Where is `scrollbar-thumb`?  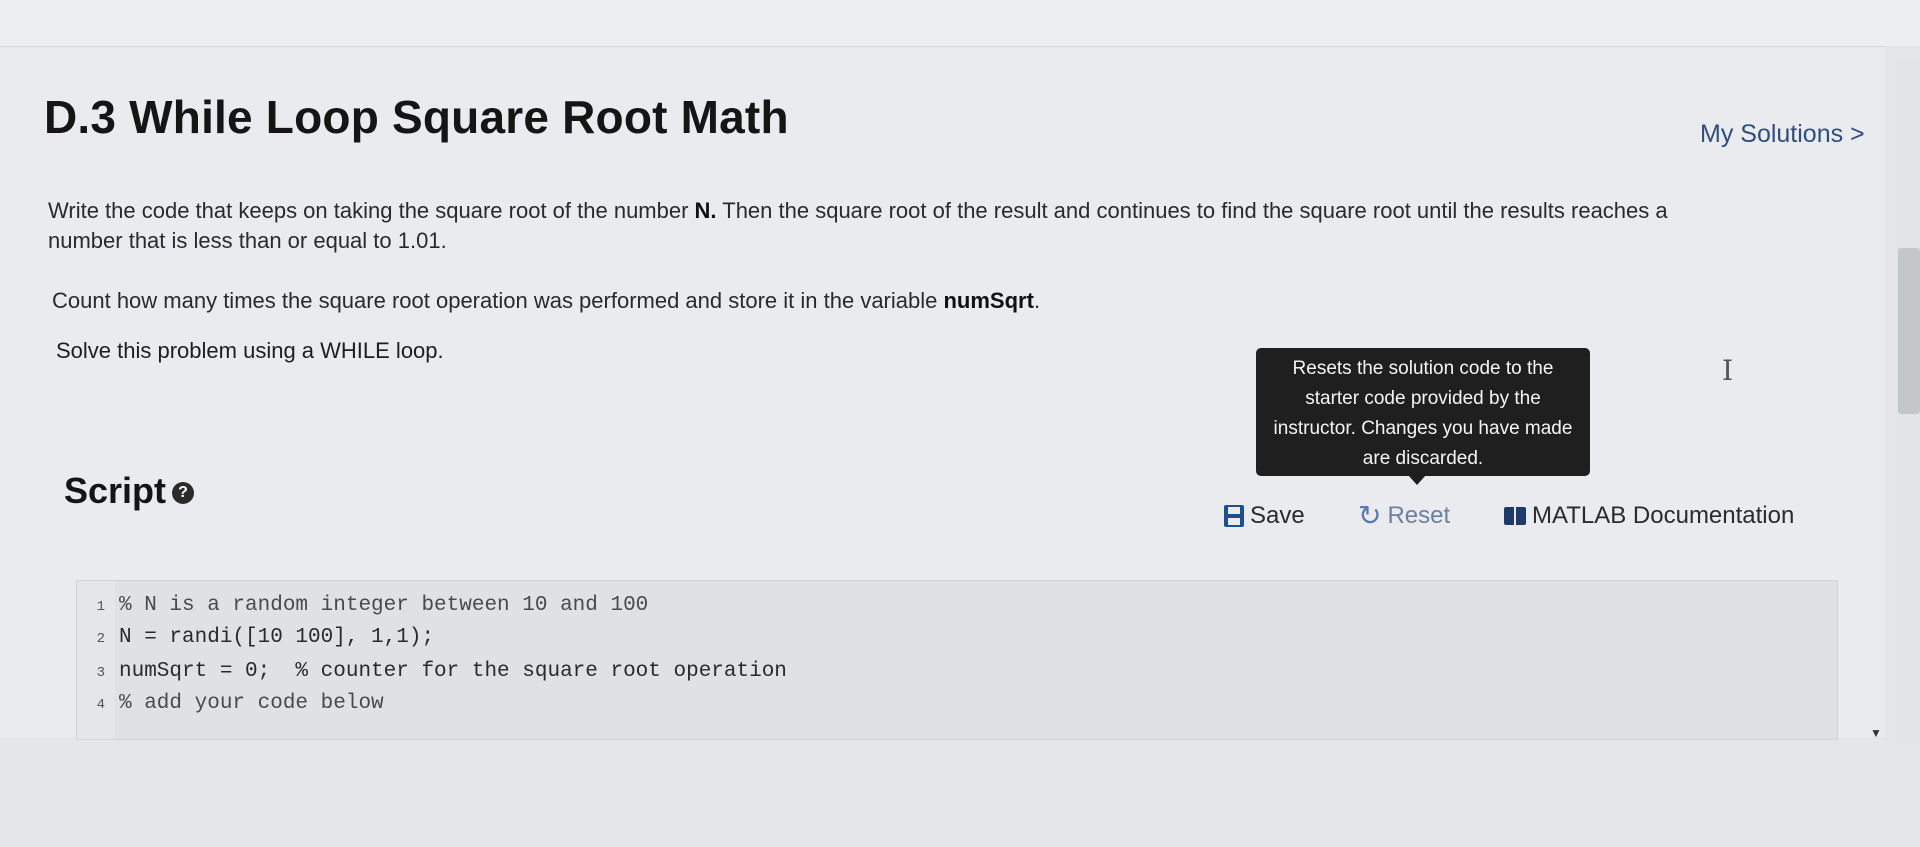
scrollbar-thumb is located at coordinates (1909, 331).